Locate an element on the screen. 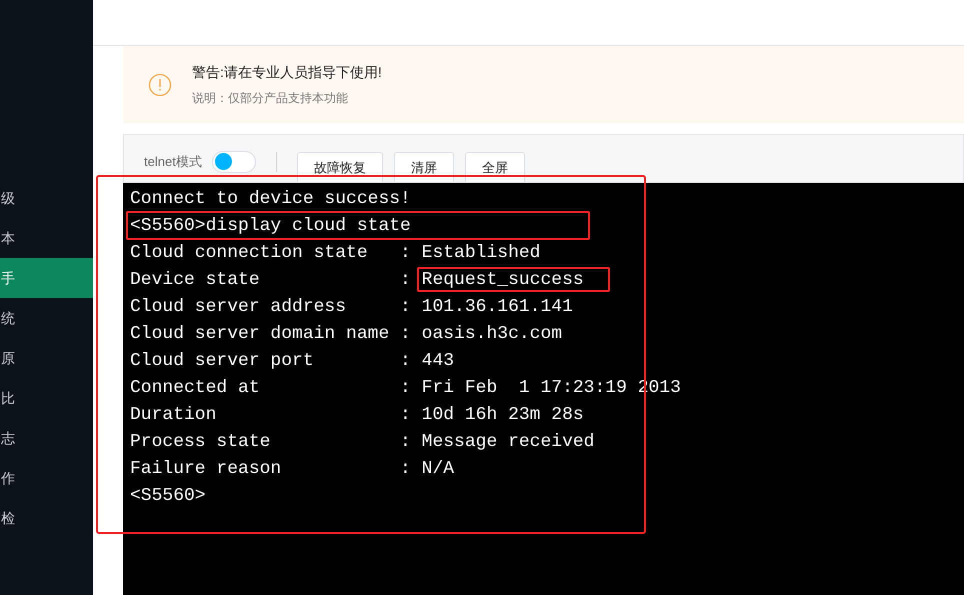  sidebar-item: 统 is located at coordinates (46, 318).